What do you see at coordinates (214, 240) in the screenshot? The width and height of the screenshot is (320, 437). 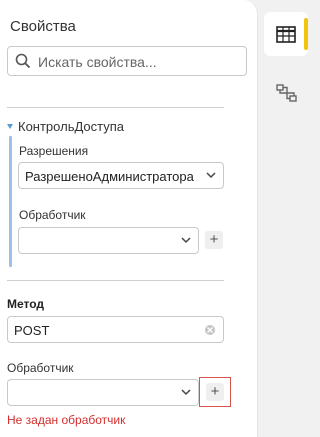 I see `add-access-handler-button: +` at bounding box center [214, 240].